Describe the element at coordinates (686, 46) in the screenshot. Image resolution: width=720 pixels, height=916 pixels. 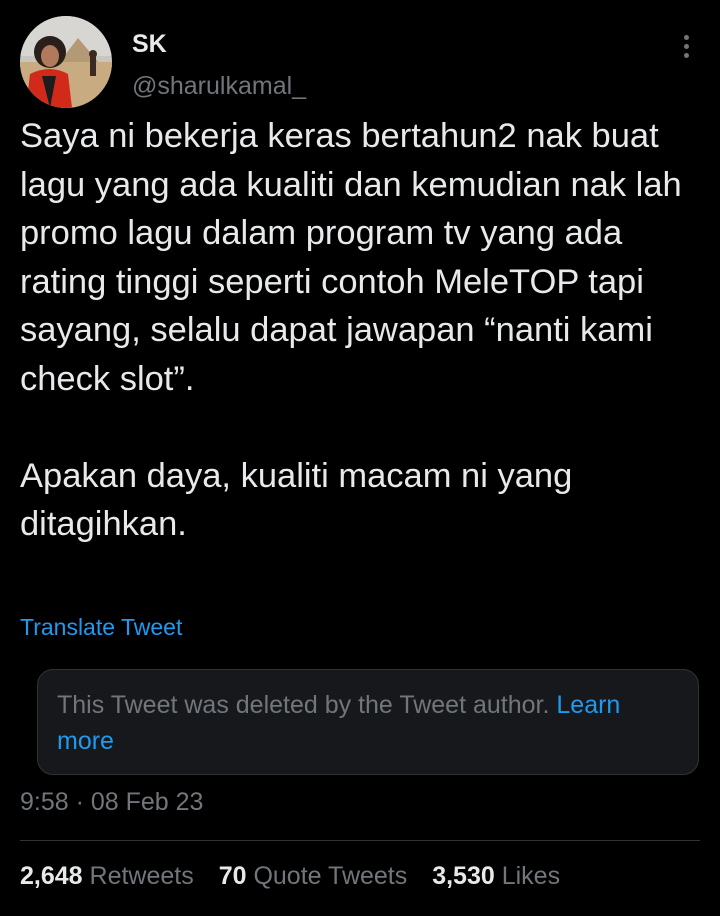
I see `more-options-icon` at that location.